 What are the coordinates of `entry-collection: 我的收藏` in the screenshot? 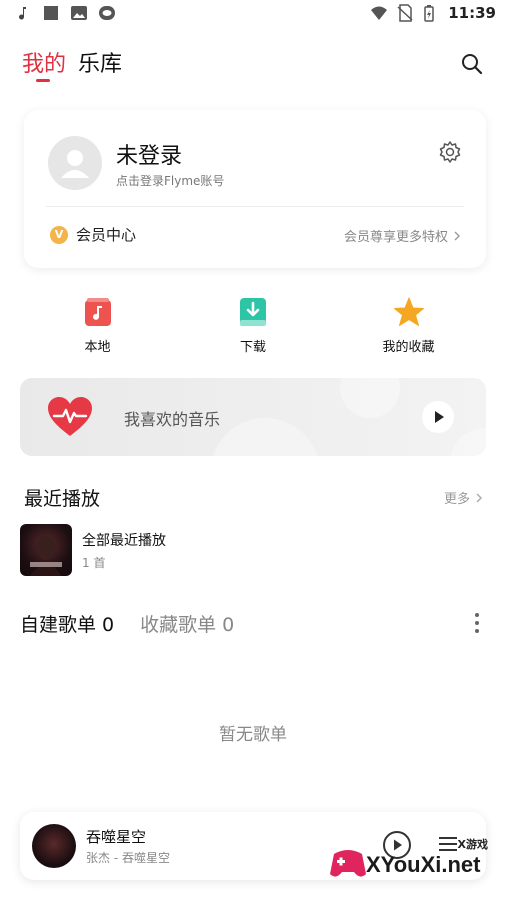 It's located at (408, 325).